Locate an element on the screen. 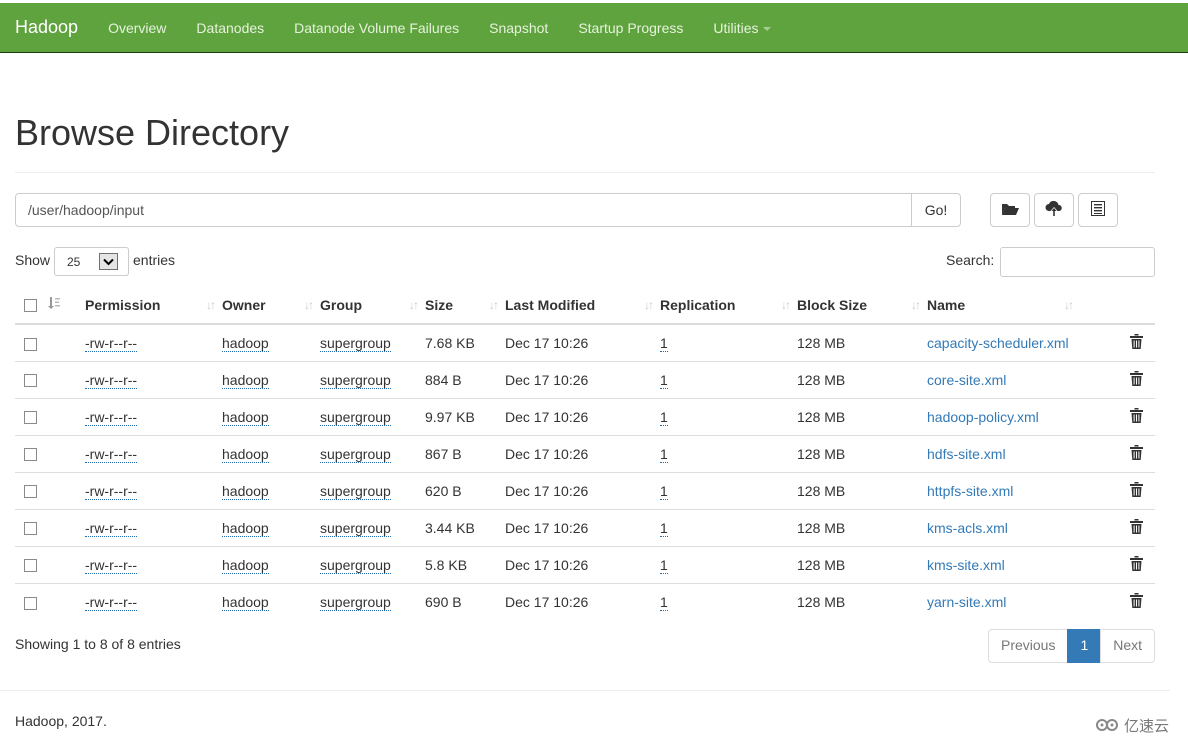  last-modified-cell: Dec 17 10:26 is located at coordinates (582, 379).